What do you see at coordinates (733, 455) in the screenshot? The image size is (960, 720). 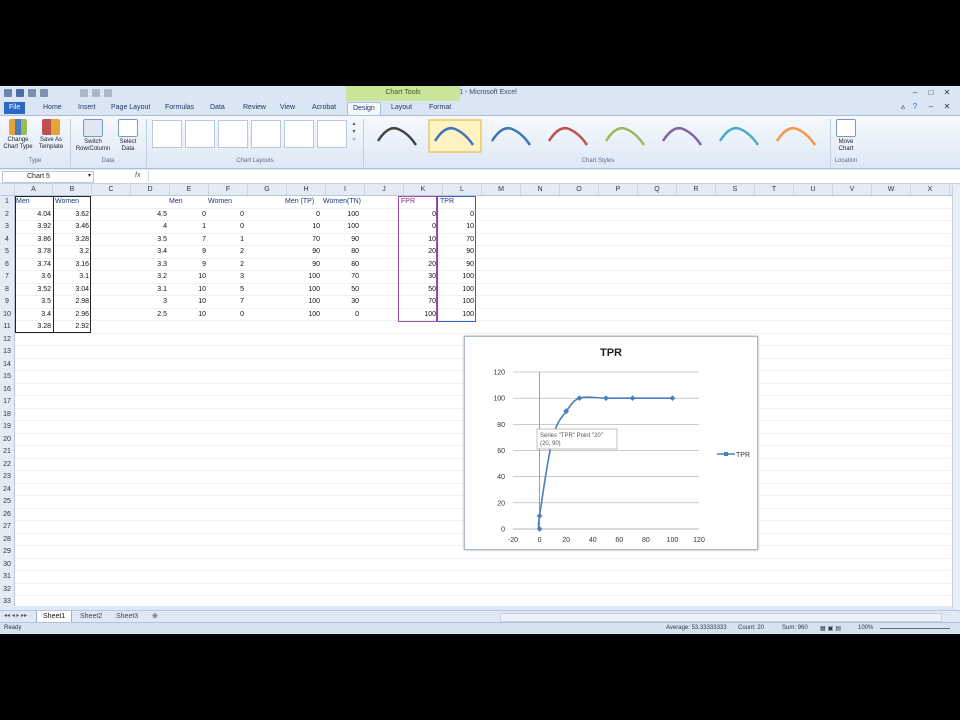 I see `chart-legend: TPR` at bounding box center [733, 455].